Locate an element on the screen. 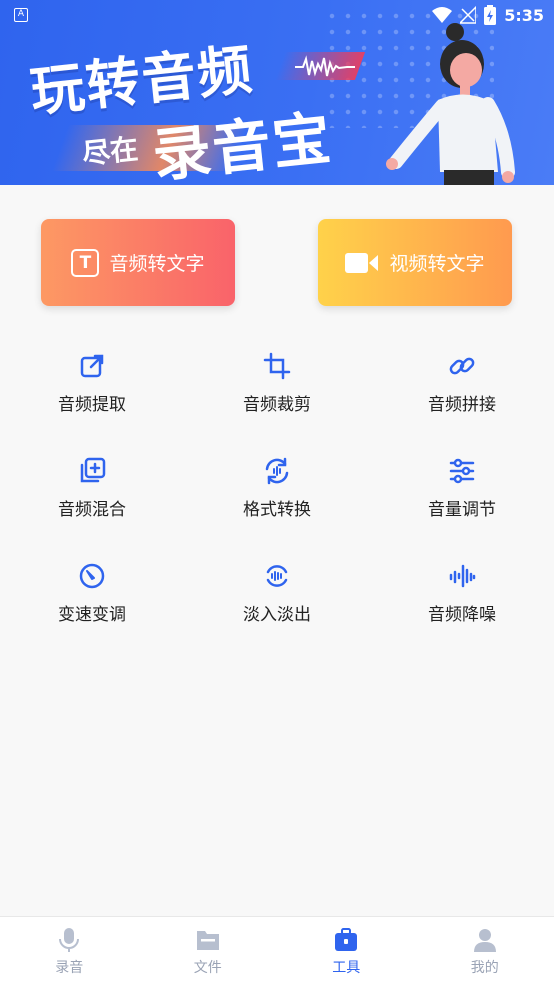 This screenshot has height=986, width=554. tool-fade-in-out: 淡入淡出 is located at coordinates (277, 602).